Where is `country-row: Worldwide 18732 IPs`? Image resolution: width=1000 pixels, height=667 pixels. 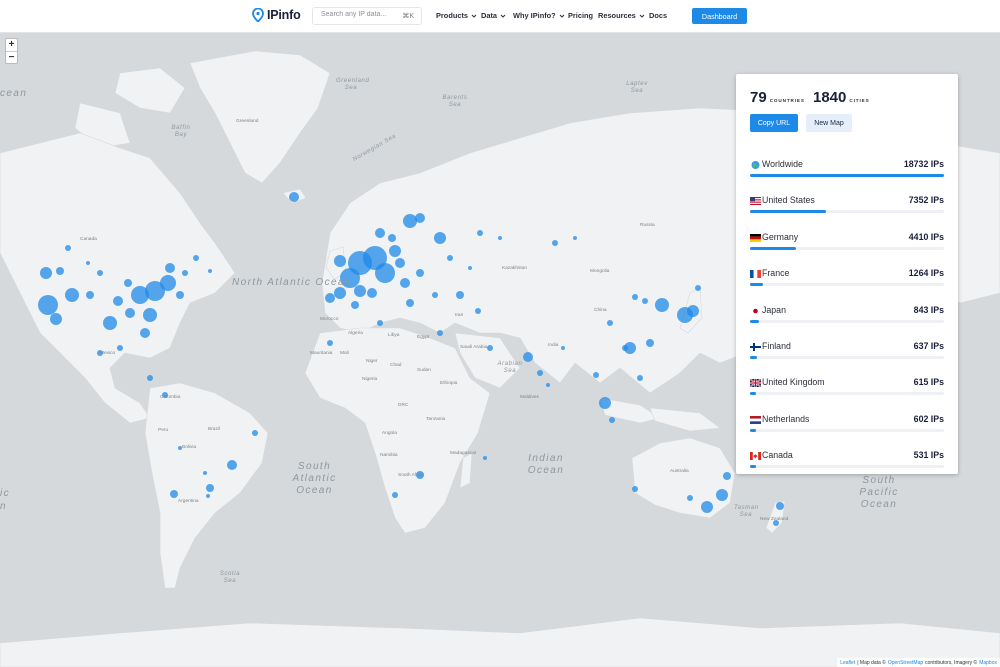
country-row: Worldwide 18732 IPs is located at coordinates (847, 171).